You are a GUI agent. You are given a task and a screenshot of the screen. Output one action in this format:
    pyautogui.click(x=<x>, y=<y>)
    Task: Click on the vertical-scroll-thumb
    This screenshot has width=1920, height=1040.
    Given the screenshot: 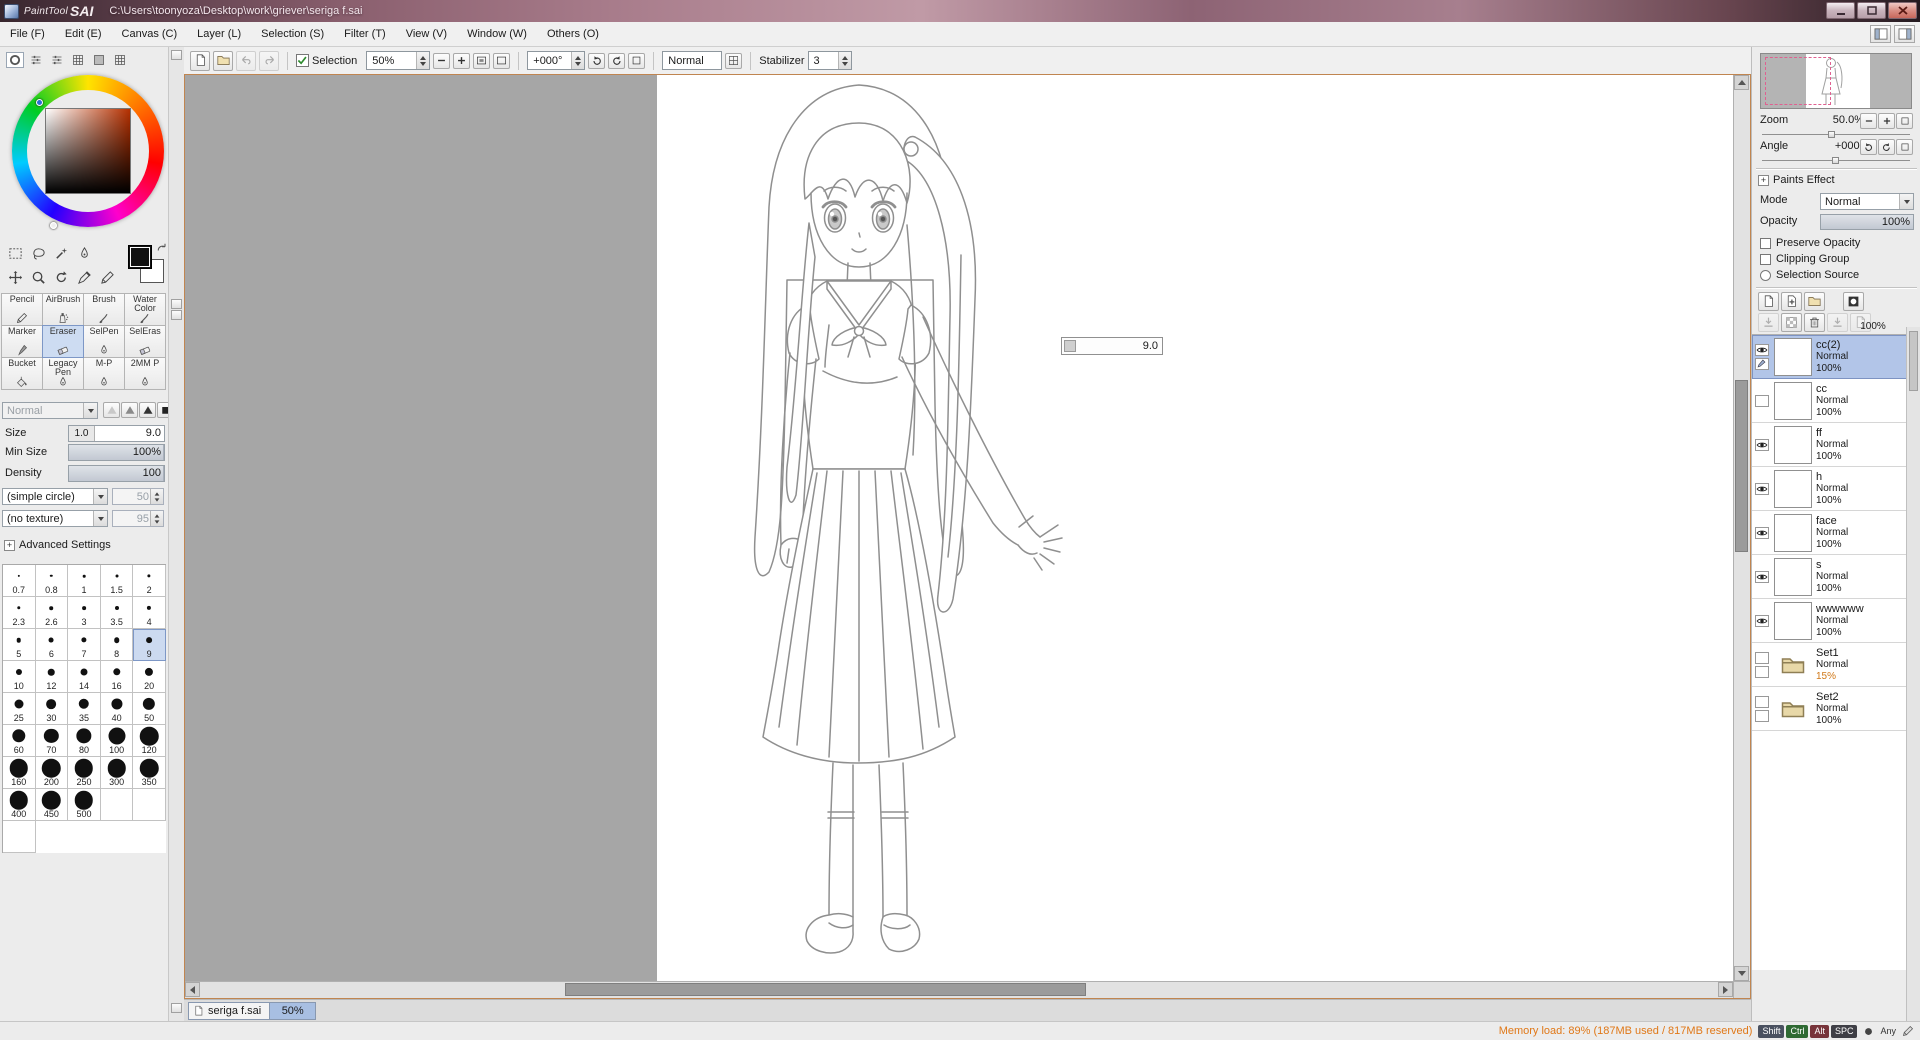 What is the action you would take?
    pyautogui.click(x=1741, y=466)
    